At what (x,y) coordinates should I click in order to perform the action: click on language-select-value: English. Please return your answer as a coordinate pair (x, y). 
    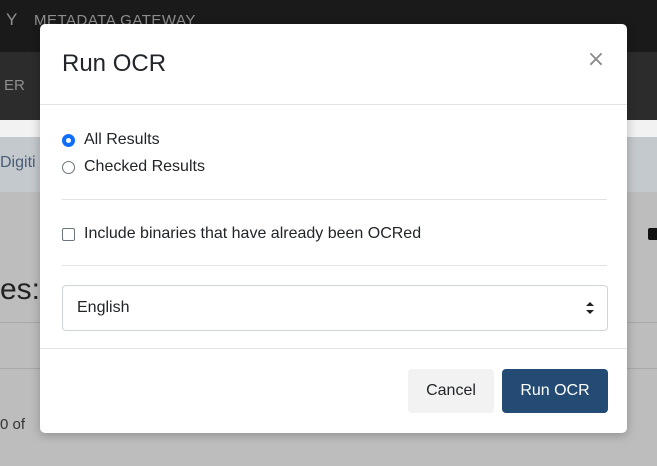
    Looking at the image, I should click on (103, 307).